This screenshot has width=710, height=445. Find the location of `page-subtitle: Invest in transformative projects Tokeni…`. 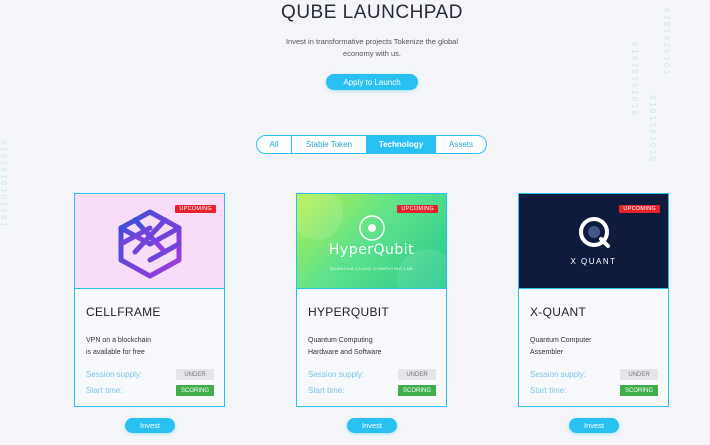

page-subtitle: Invest in transformative projects Tokeni… is located at coordinates (372, 47).